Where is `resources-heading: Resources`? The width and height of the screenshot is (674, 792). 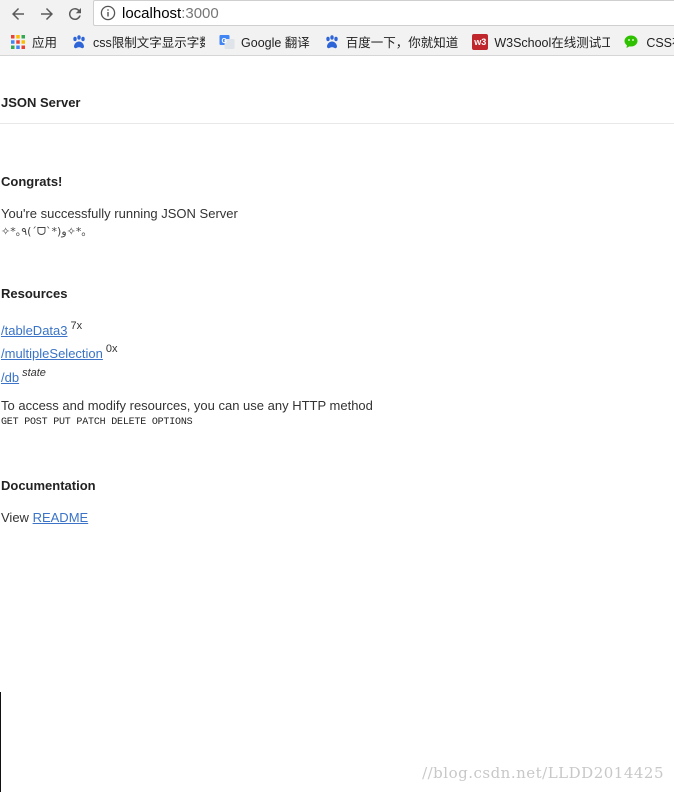
resources-heading: Resources is located at coordinates (34, 293).